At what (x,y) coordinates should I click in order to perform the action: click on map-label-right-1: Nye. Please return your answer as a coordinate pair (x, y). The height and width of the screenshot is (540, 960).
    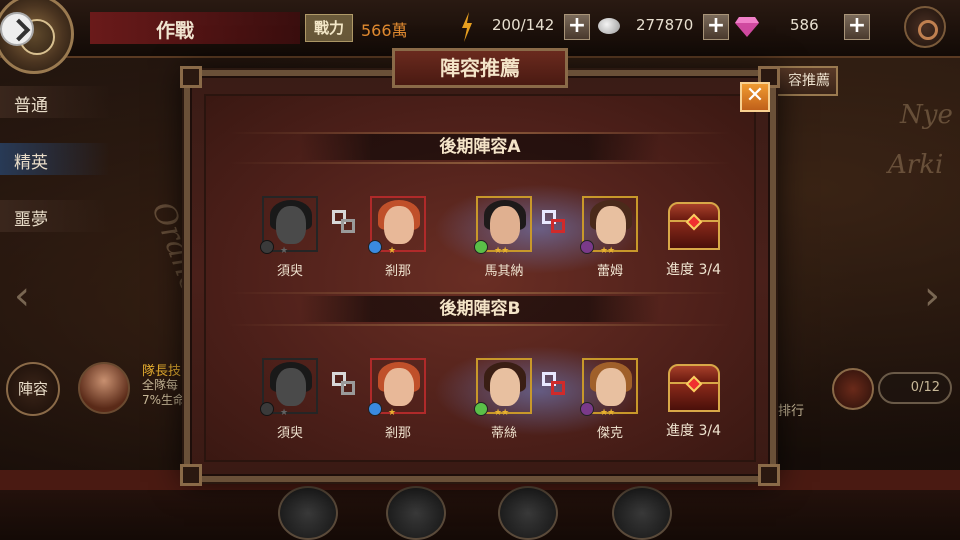
    Looking at the image, I should click on (926, 115).